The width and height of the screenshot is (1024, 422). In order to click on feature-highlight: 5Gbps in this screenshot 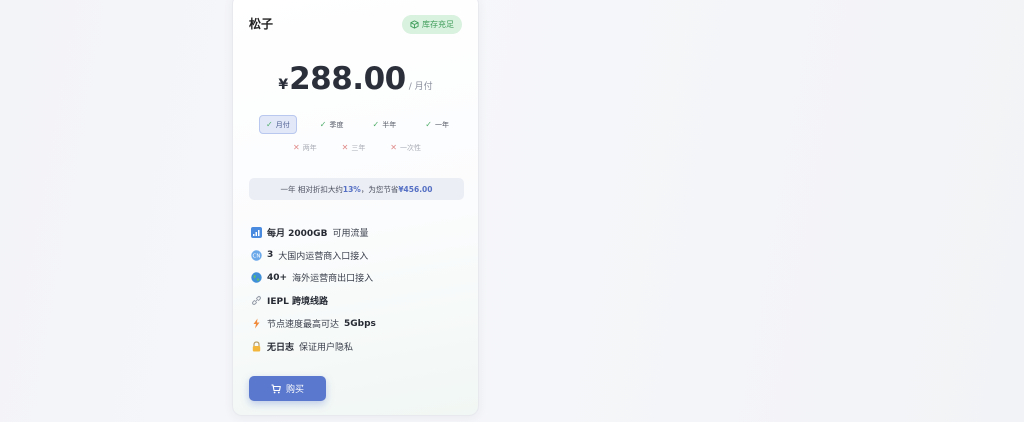, I will do `click(360, 323)`.